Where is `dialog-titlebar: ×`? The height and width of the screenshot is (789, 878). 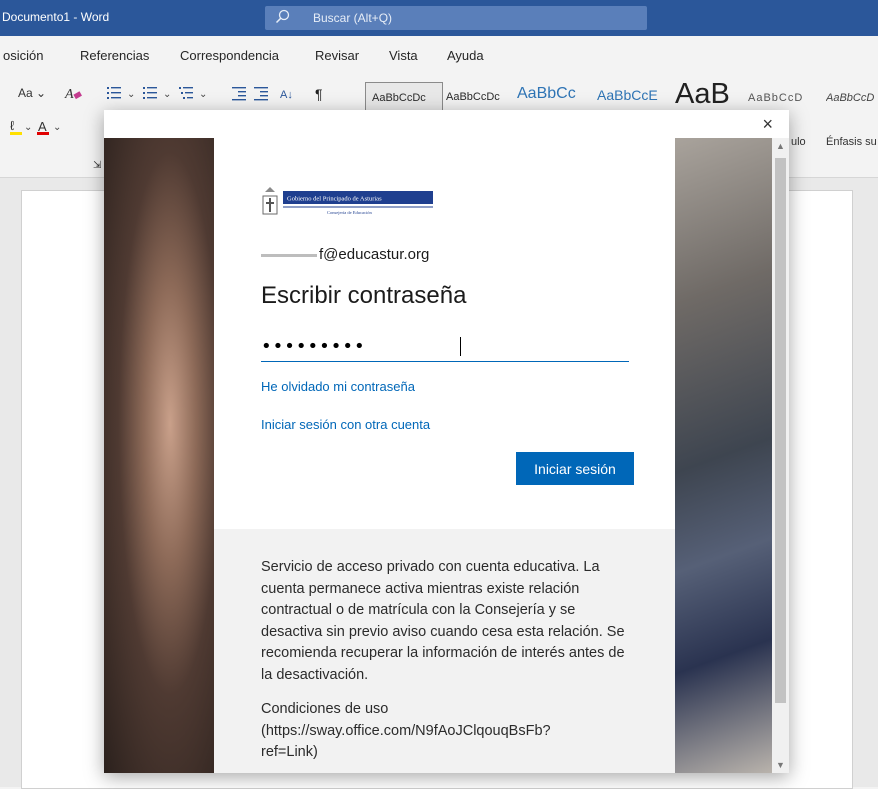 dialog-titlebar: × is located at coordinates (446, 124).